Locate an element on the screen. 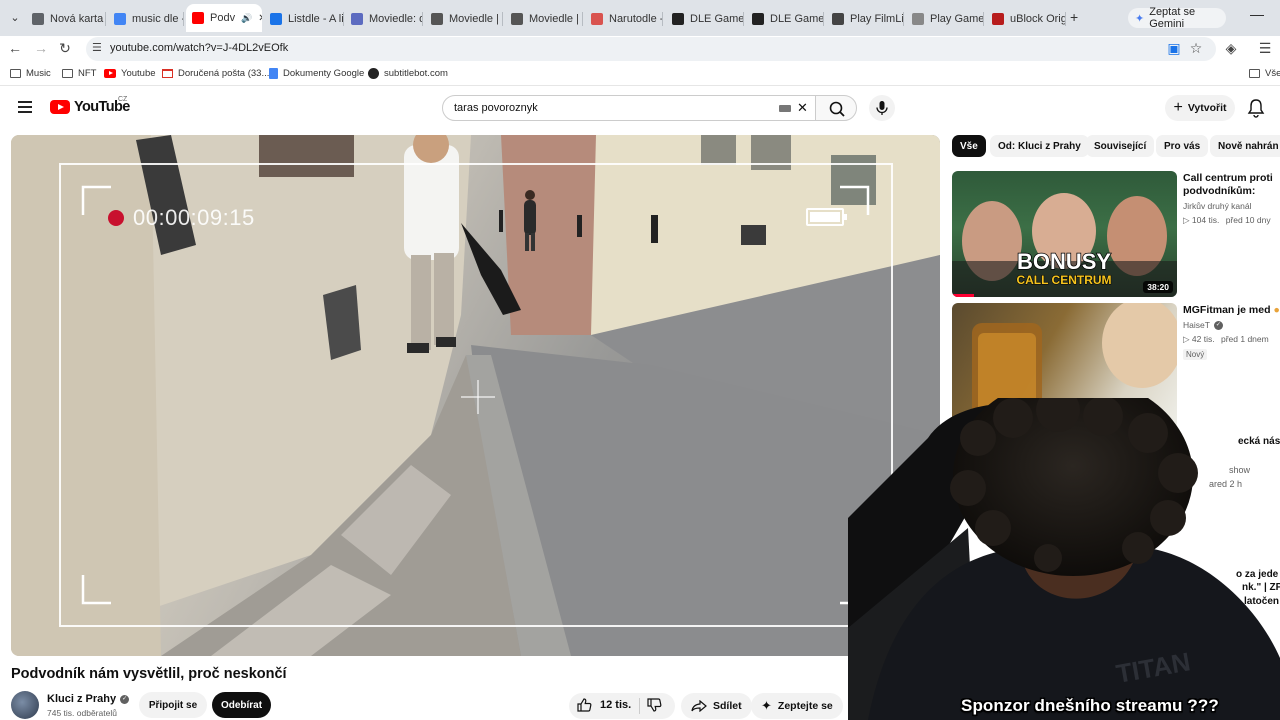 Image resolution: width=1280 pixels, height=720 pixels. chip-all: Vše is located at coordinates (969, 146).